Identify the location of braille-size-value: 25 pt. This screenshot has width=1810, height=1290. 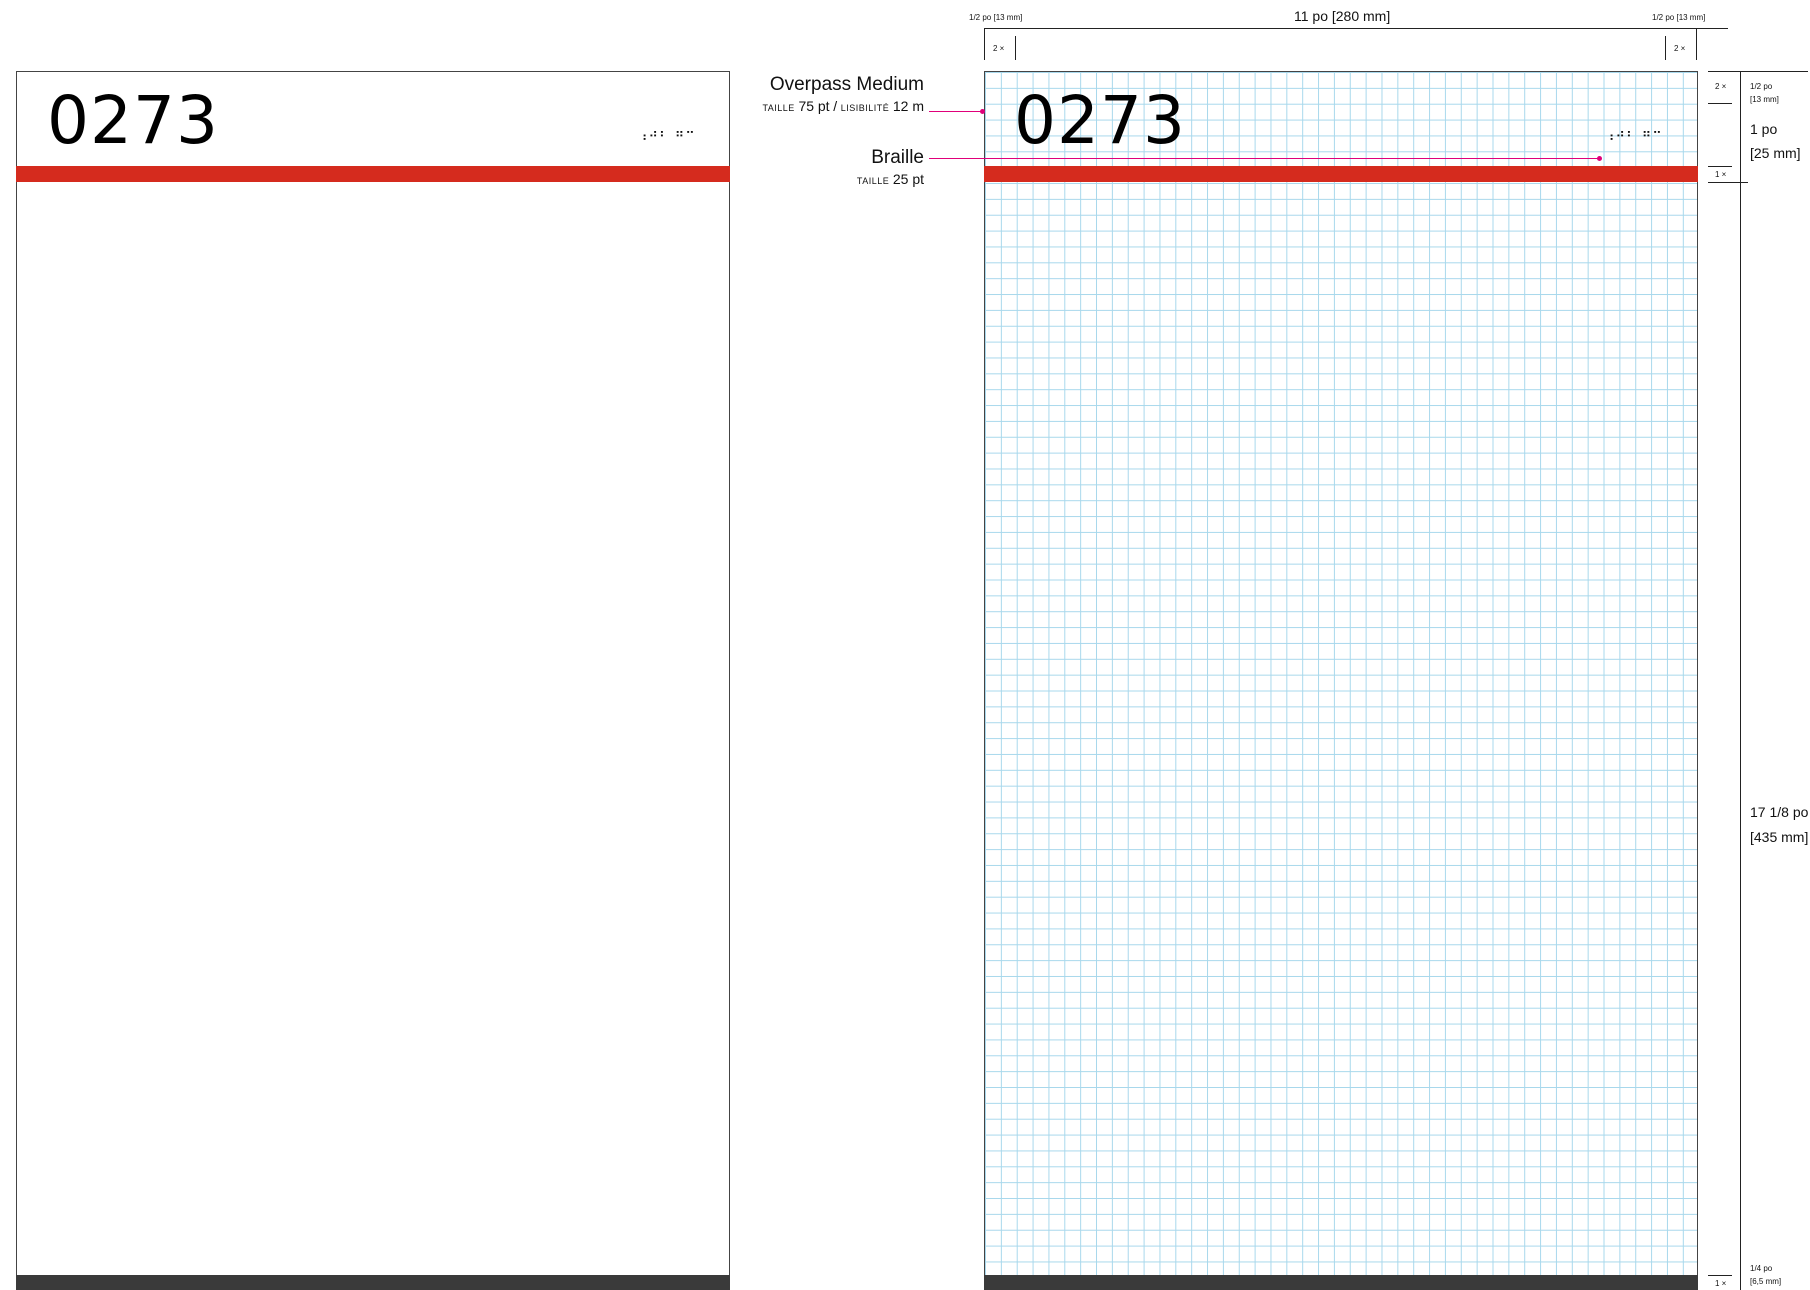
(908, 179).